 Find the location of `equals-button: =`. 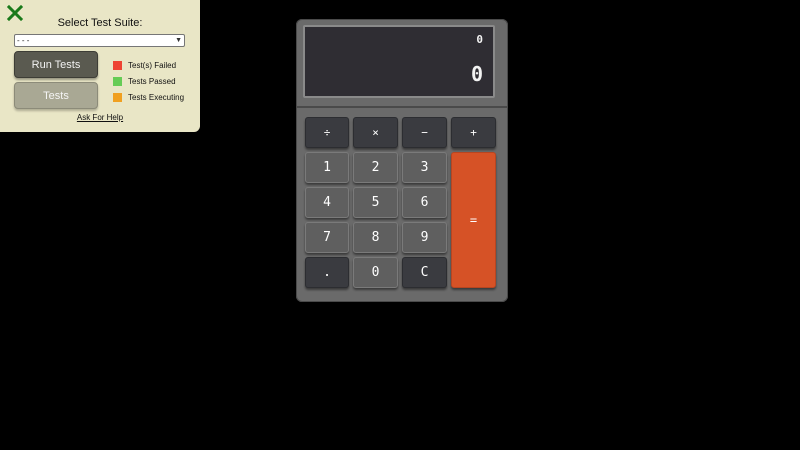

equals-button: = is located at coordinates (473, 220).